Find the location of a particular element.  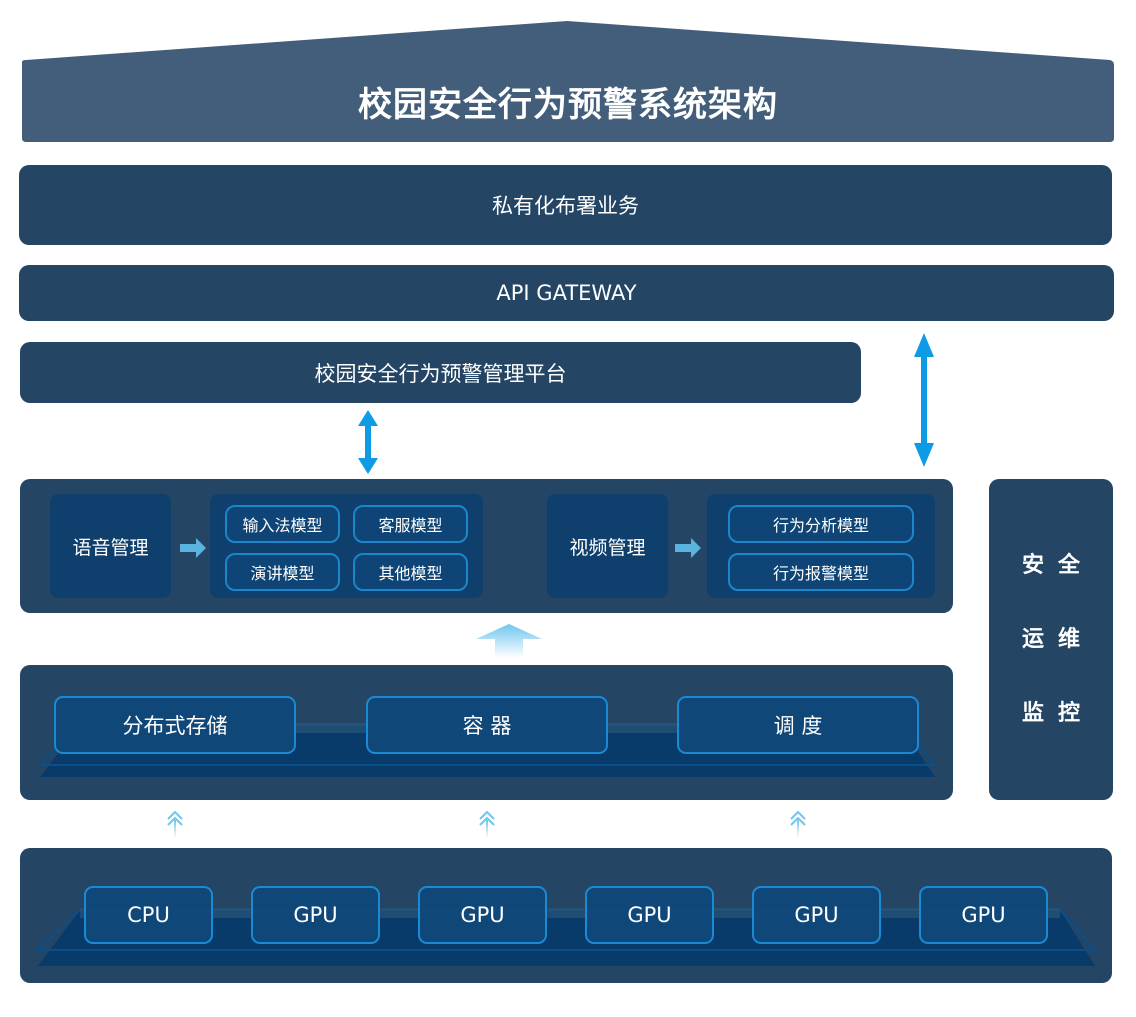

infra-label: 容 器 is located at coordinates (487, 726).